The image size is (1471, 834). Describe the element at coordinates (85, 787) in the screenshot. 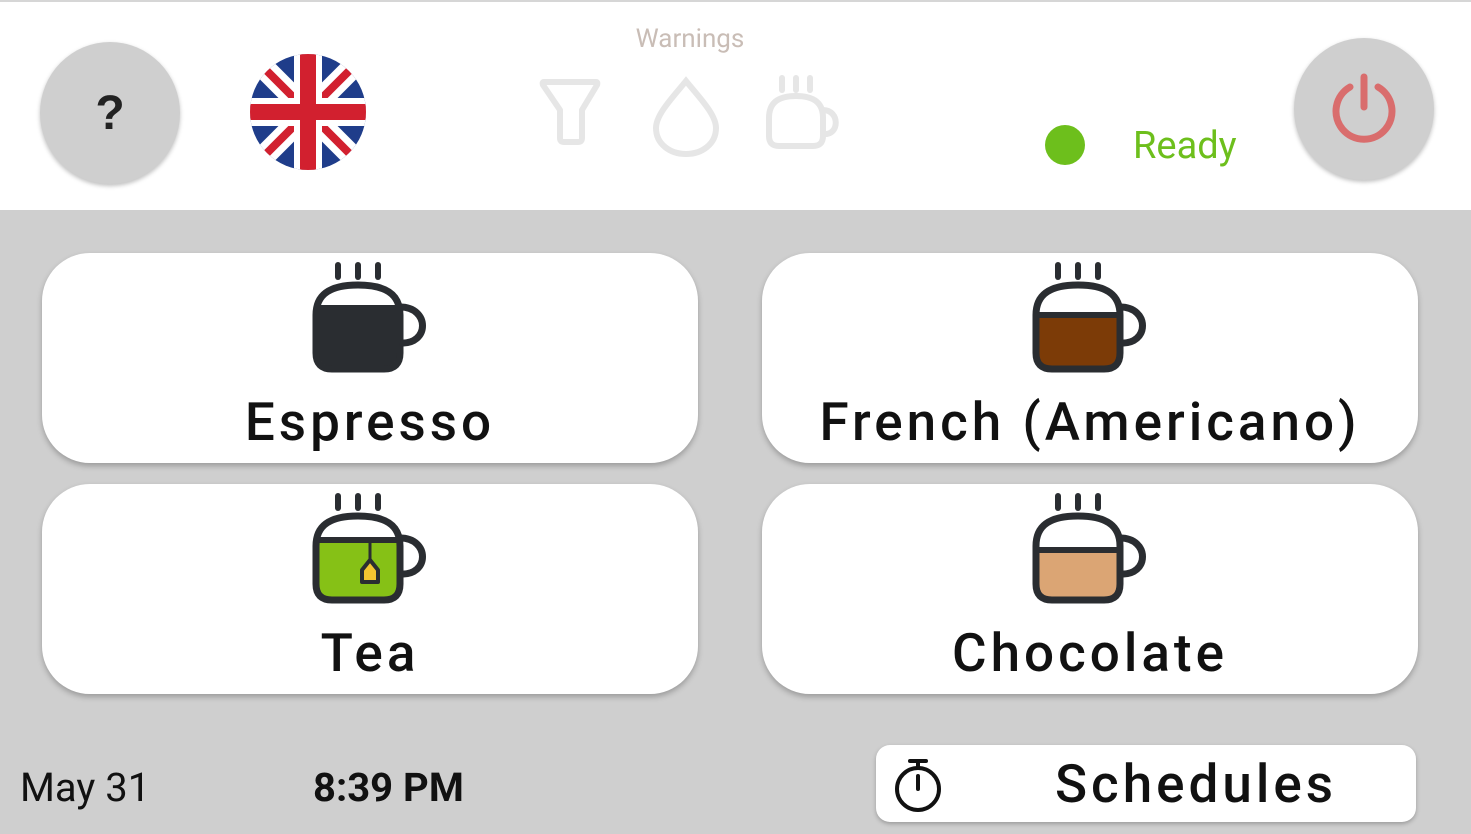

I see `date-display: May 31` at that location.